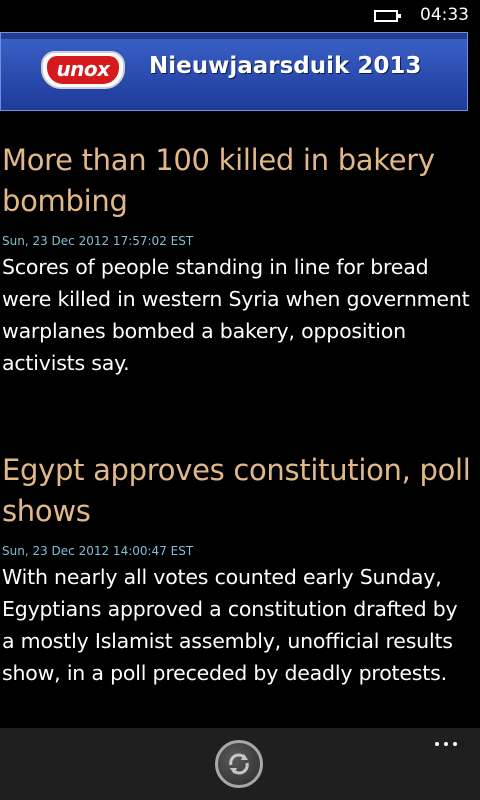  I want to click on ad-text: Nieuwjaarsduik 2013, so click(285, 66).